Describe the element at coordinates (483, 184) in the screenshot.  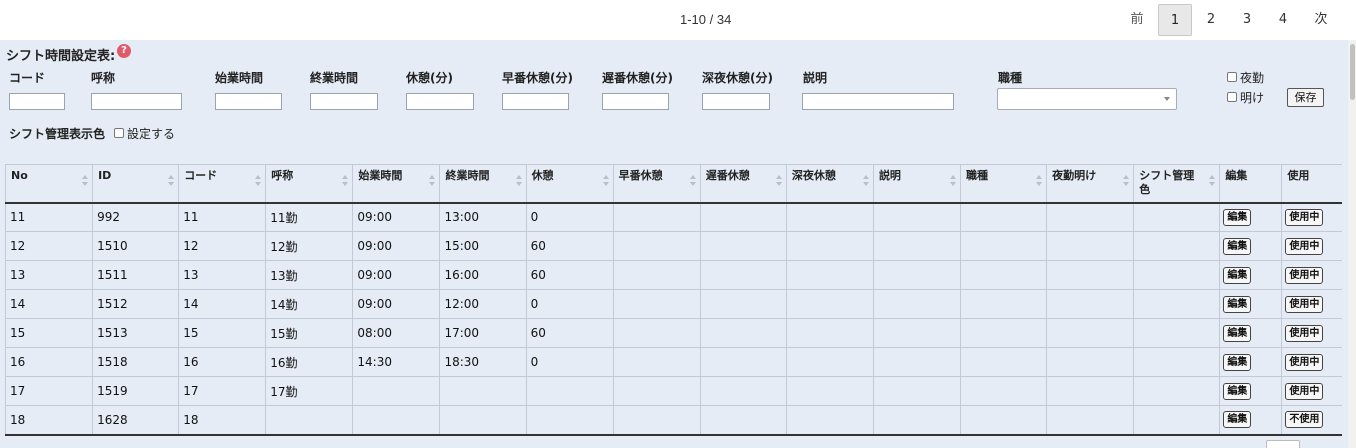
I see `col-header-end: 終業時間` at that location.